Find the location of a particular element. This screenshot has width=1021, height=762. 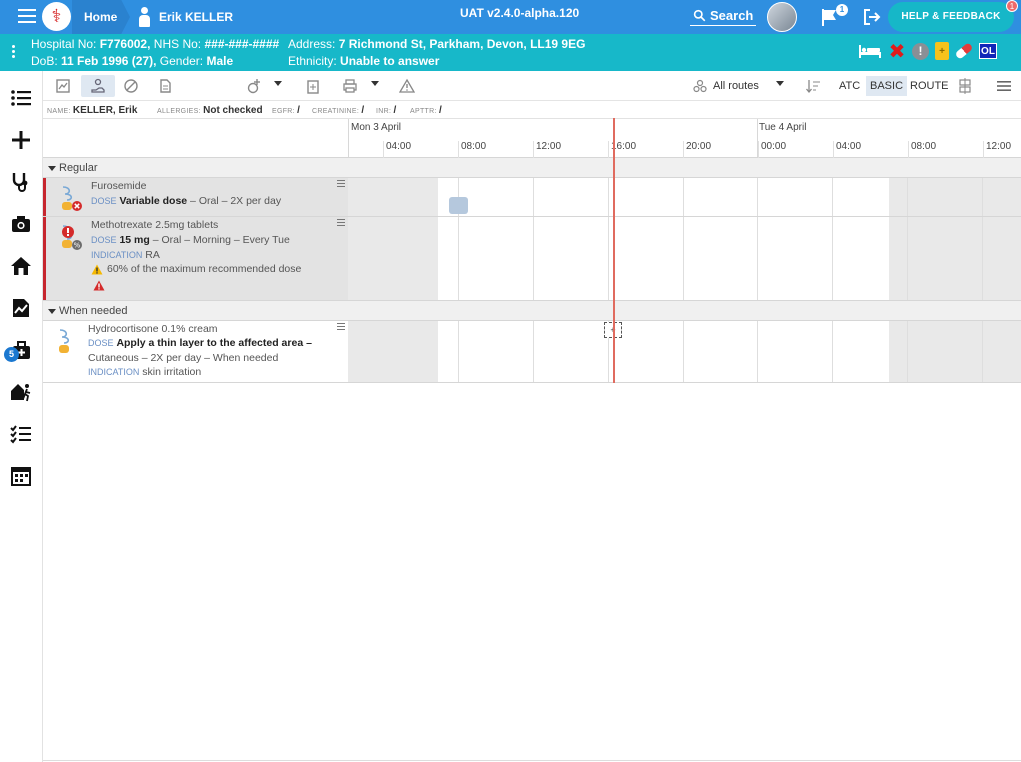

chart-doc-icon is located at coordinates (21, 308).